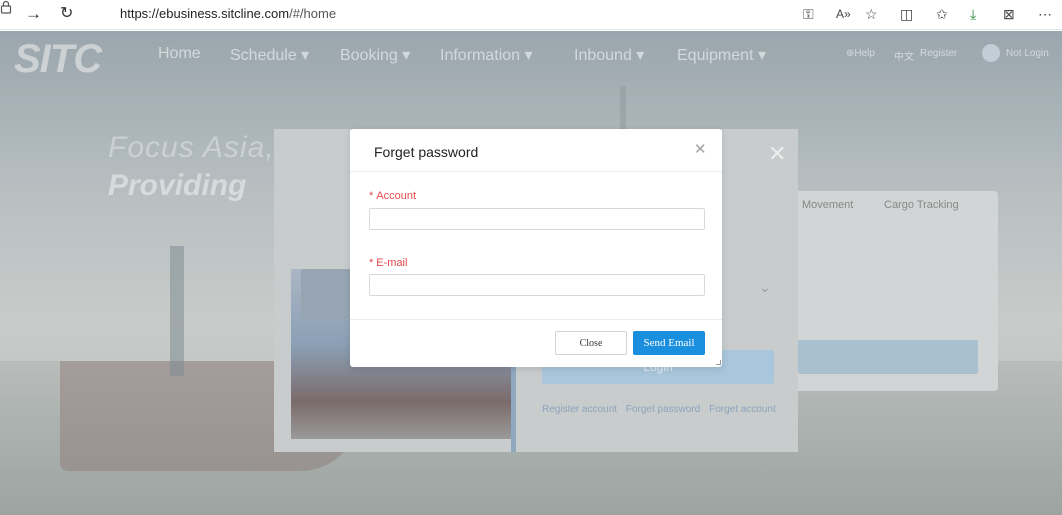 The height and width of the screenshot is (515, 1062). Describe the element at coordinates (177, 185) in the screenshot. I see `hero-line-2: Providing` at that location.